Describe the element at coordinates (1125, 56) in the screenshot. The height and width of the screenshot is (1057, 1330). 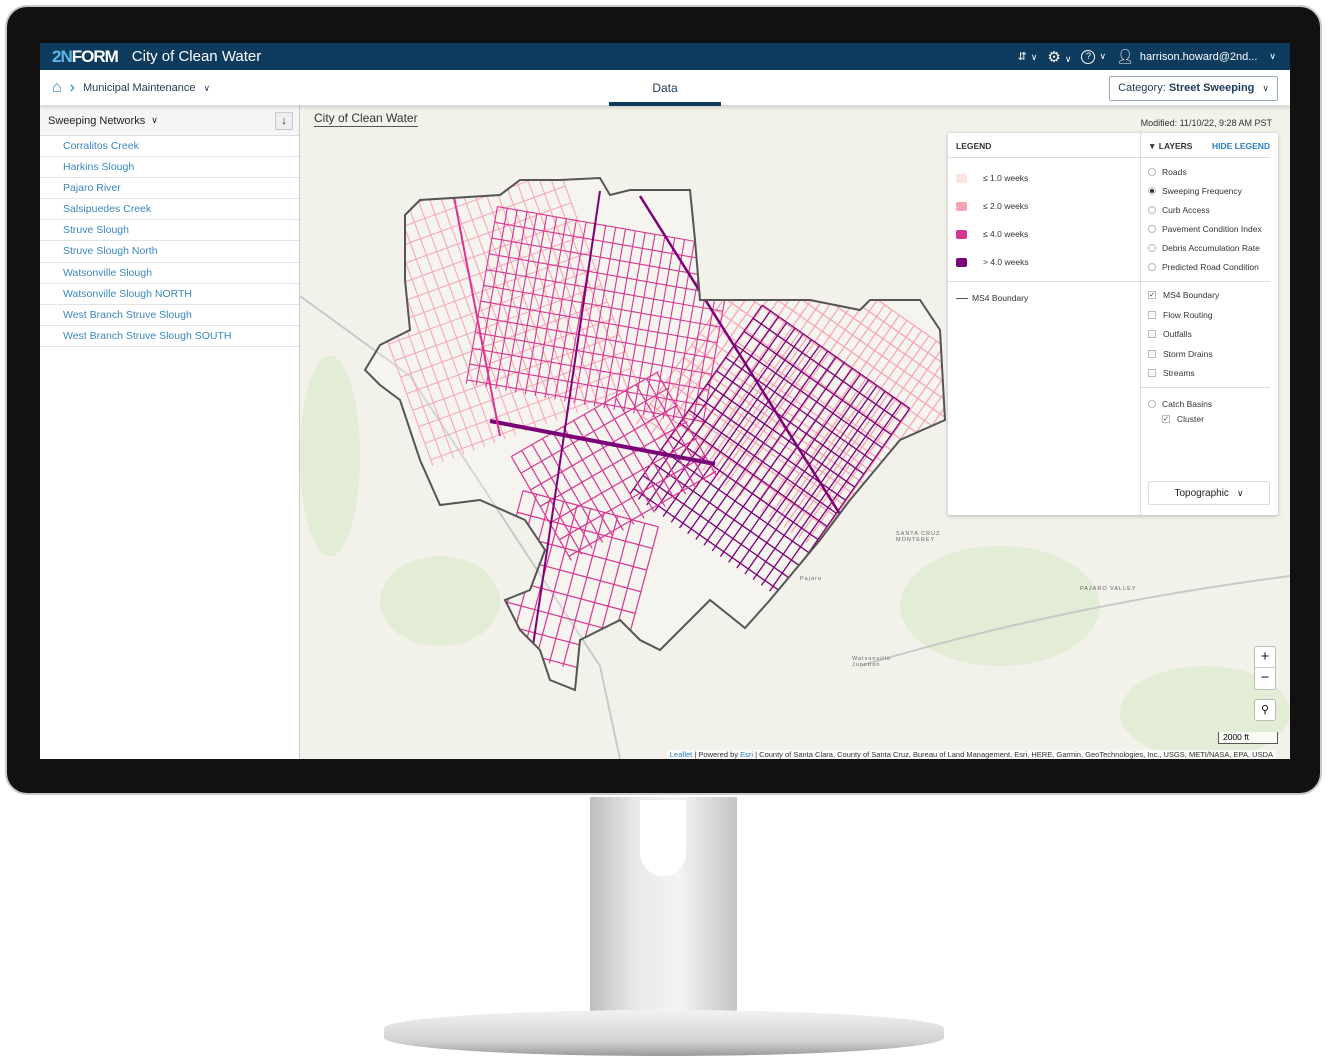
I see `user-icon: 👤︎` at that location.